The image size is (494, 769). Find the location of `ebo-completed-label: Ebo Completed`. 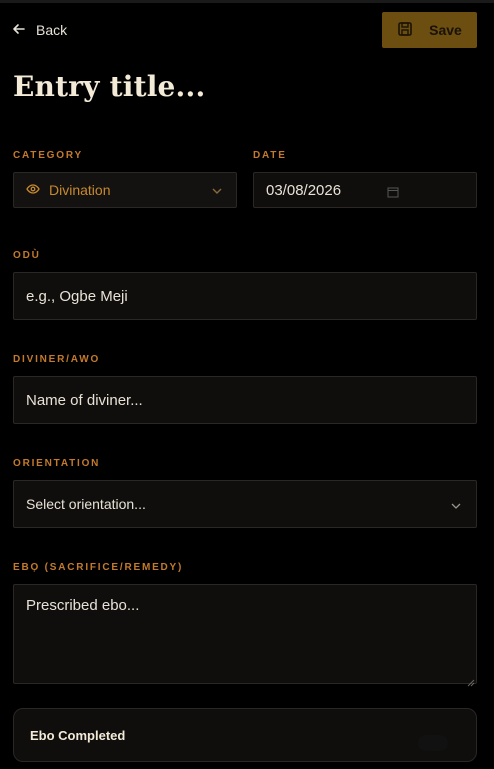

ebo-completed-label: Ebo Completed is located at coordinates (78, 735).